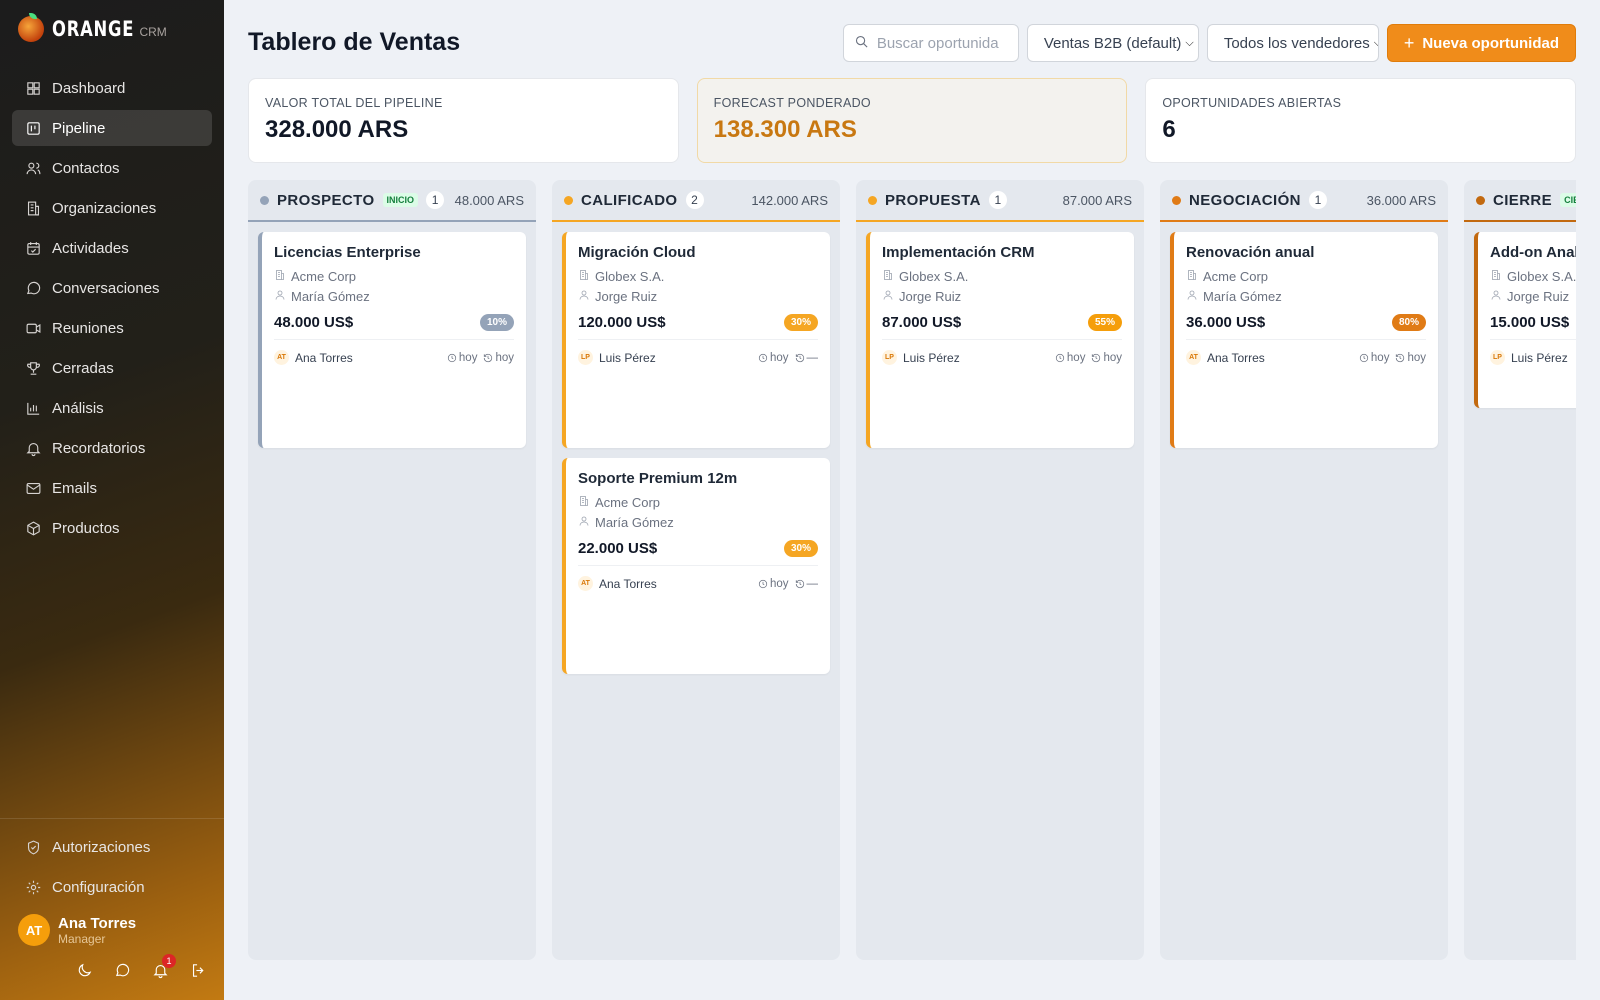  I want to click on column-count: 2, so click(694, 200).